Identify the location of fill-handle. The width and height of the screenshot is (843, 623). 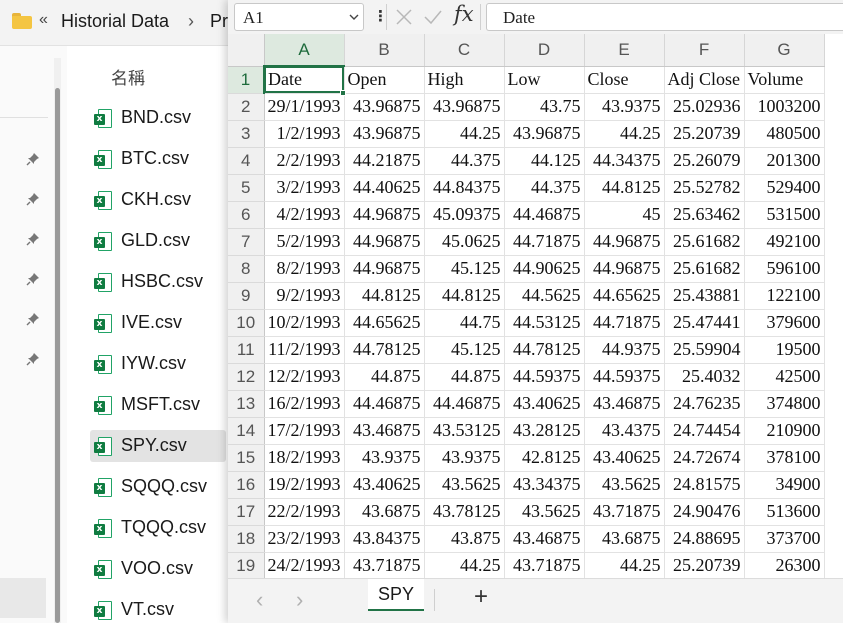
(343, 93).